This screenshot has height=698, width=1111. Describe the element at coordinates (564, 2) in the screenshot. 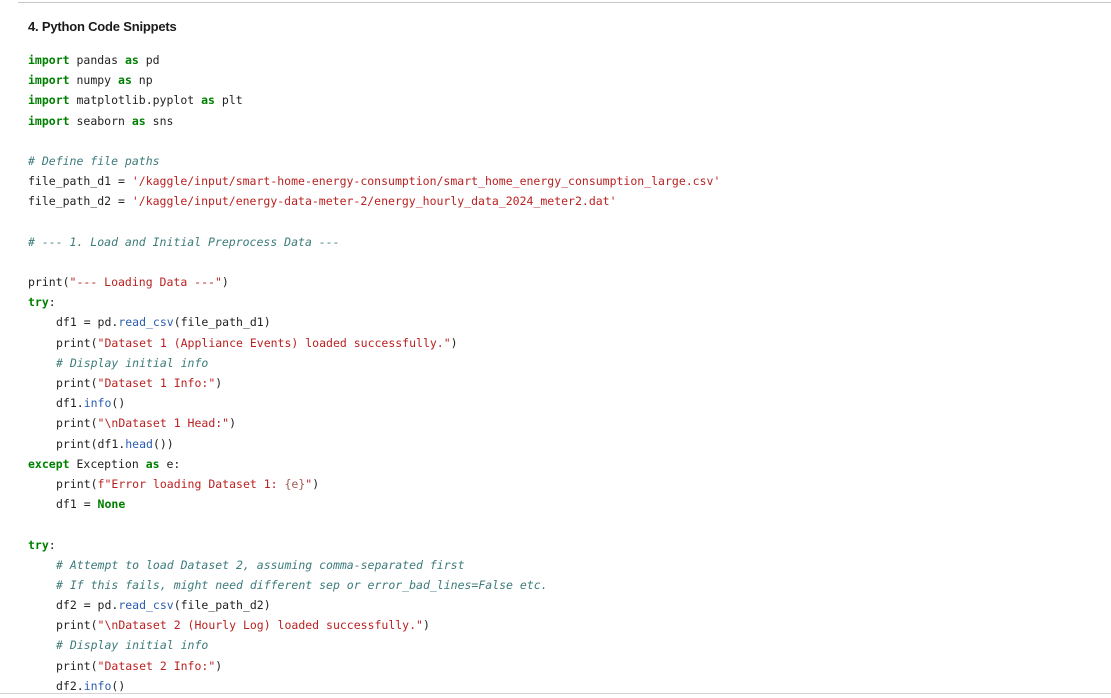

I see `top-divider` at that location.